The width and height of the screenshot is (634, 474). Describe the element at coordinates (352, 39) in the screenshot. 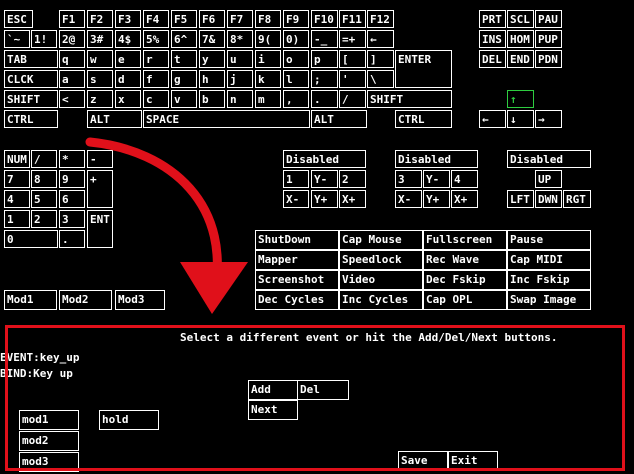

I see `key-equal: =+` at that location.